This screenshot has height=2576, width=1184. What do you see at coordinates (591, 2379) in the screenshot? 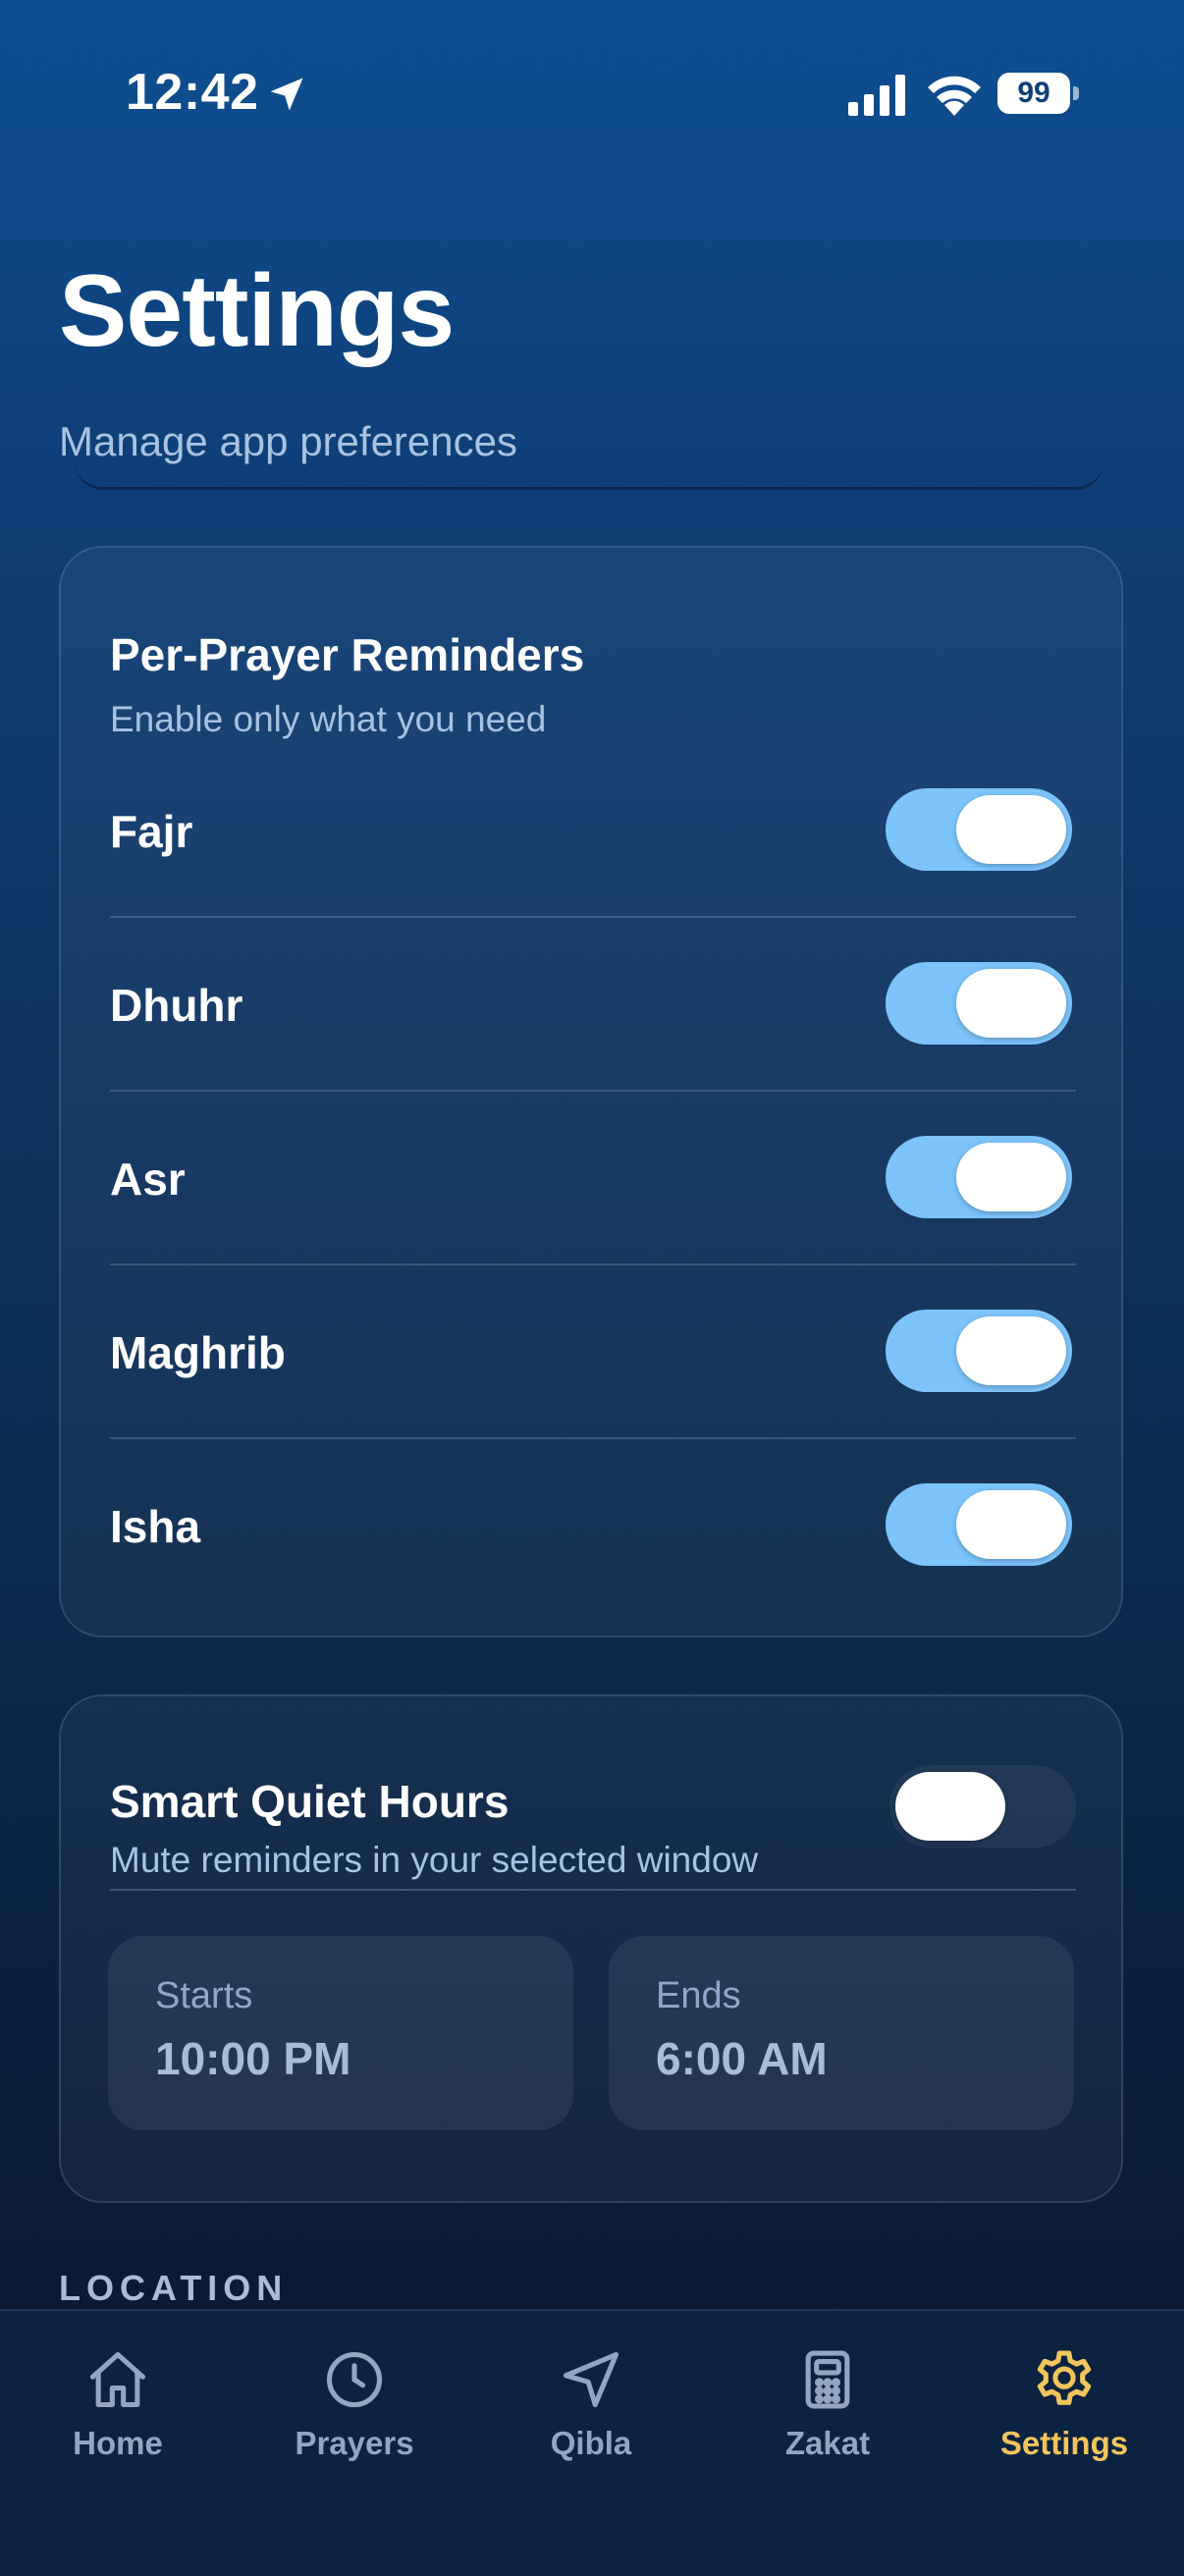
I see `navigation-arrow-icon` at bounding box center [591, 2379].